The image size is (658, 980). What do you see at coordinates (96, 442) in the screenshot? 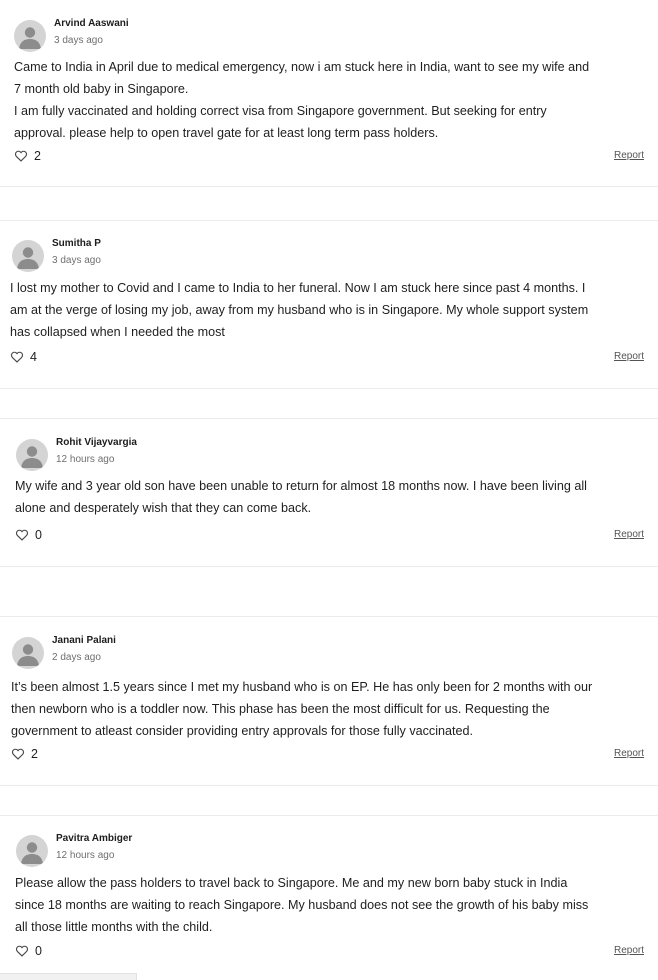
I see `comment-author-name: Rohit Vijayvargia` at bounding box center [96, 442].